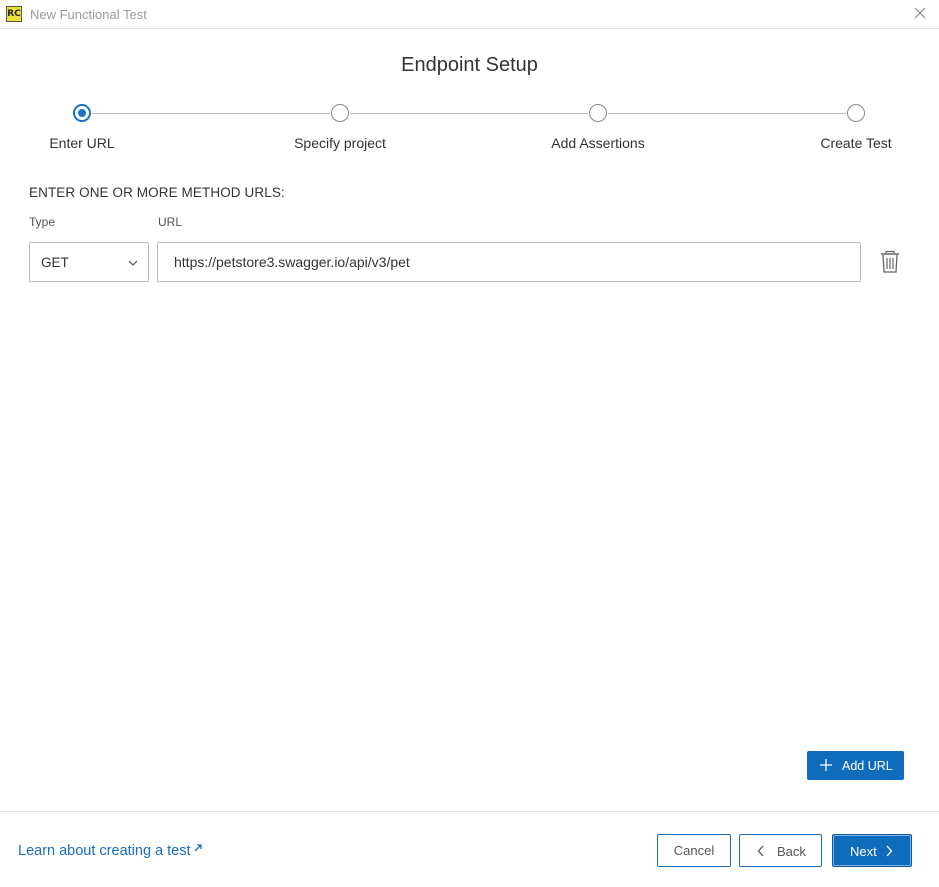  I want to click on next-button: Next, so click(872, 850).